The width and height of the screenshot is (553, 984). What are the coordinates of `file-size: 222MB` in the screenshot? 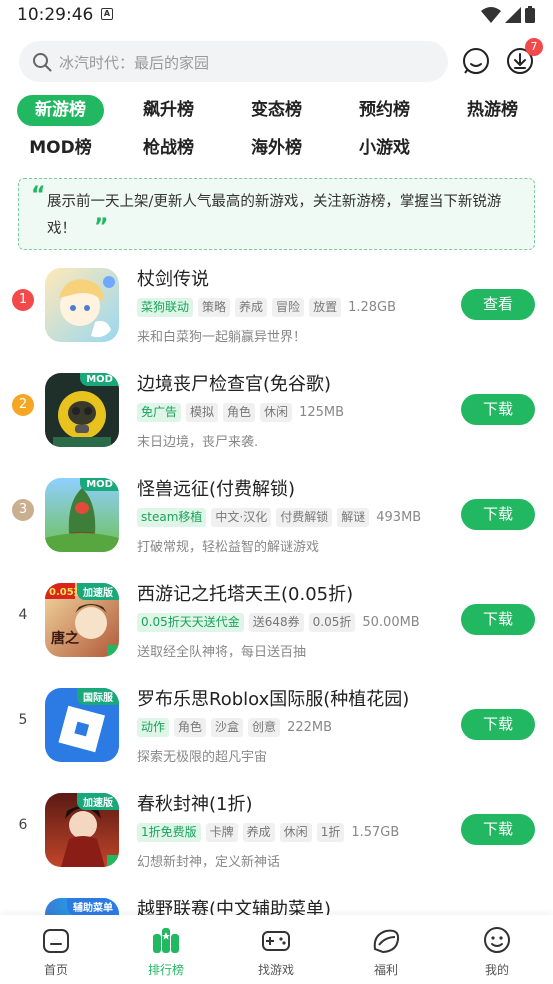 It's located at (310, 727).